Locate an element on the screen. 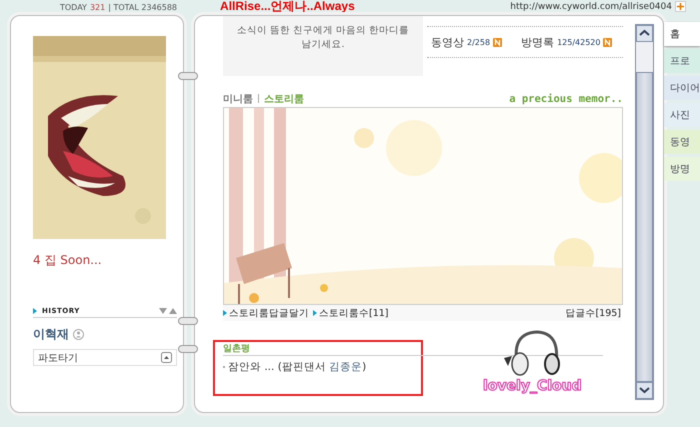 The width and height of the screenshot is (700, 427). menu-tab: 사진 is located at coordinates (682, 115).